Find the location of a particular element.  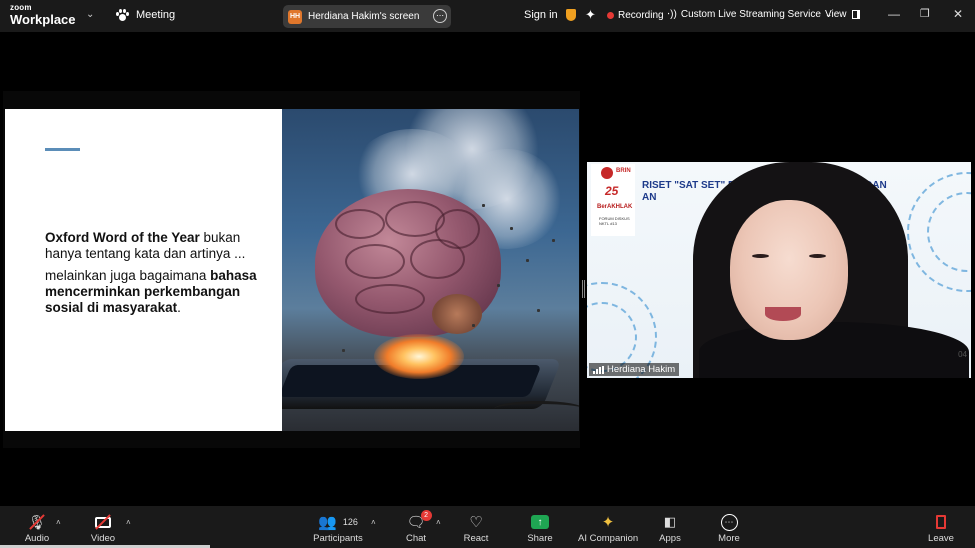

more-button: ⋯ More is located at coordinates (729, 528).